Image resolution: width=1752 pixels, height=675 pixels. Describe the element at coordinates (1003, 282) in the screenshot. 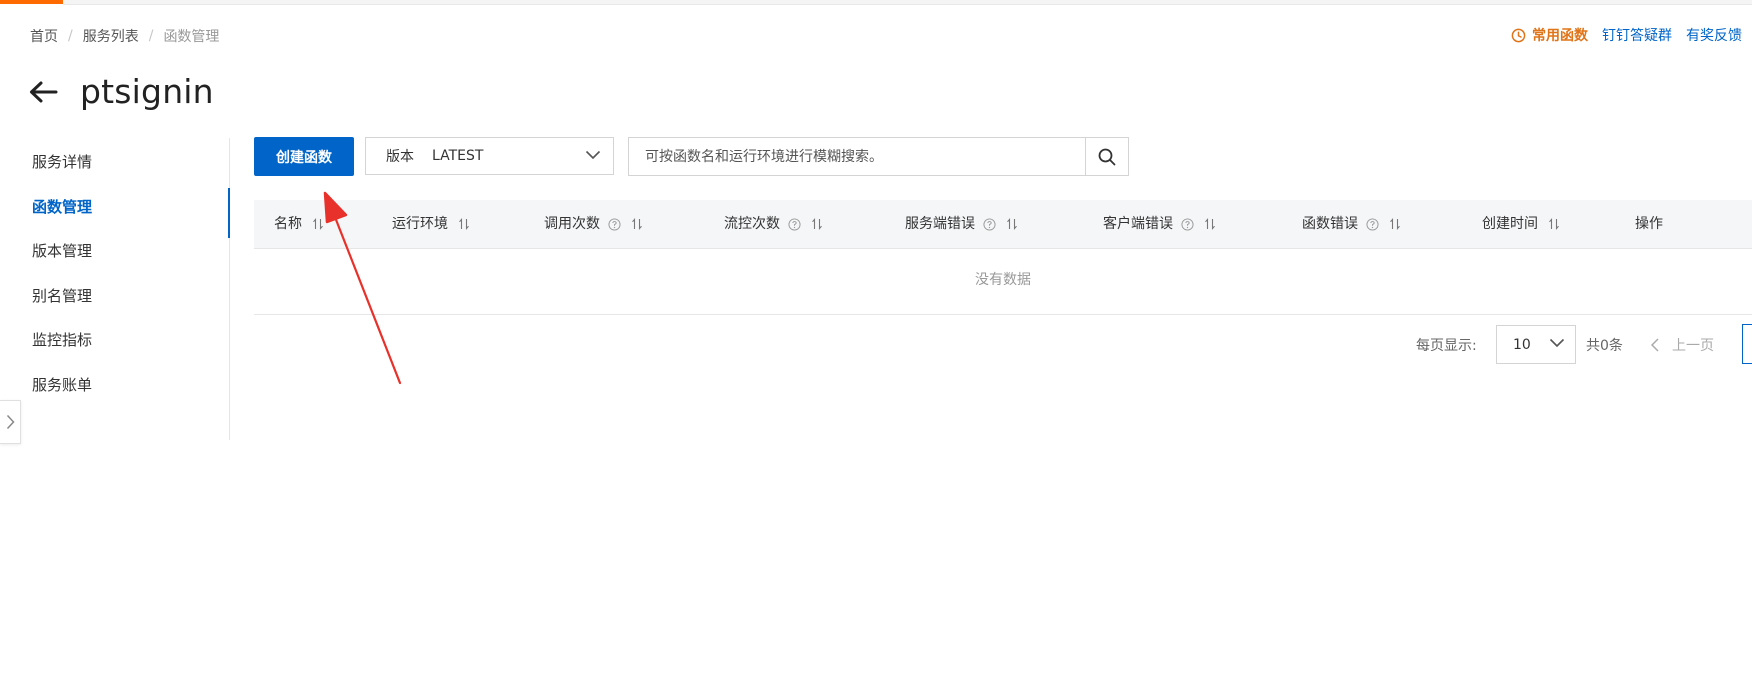

I see `table-empty-state: 没有数据` at that location.